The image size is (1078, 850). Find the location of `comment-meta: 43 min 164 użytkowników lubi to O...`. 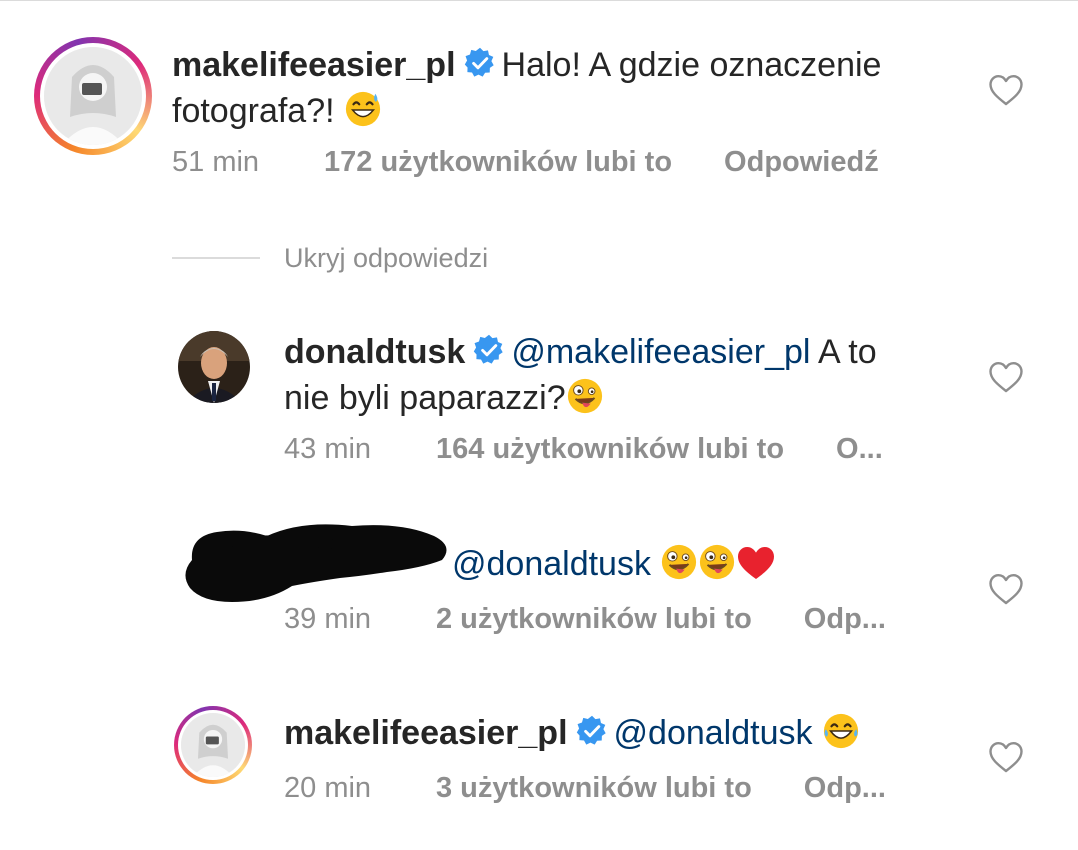

comment-meta: 43 min 164 użytkowników lubi to O... is located at coordinates (583, 449).